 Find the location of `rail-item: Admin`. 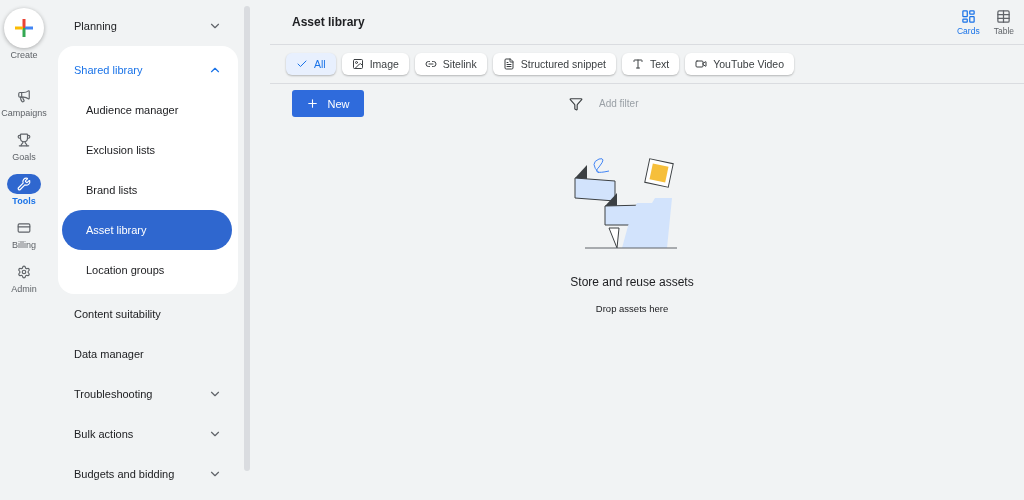

rail-item: Admin is located at coordinates (24, 278).